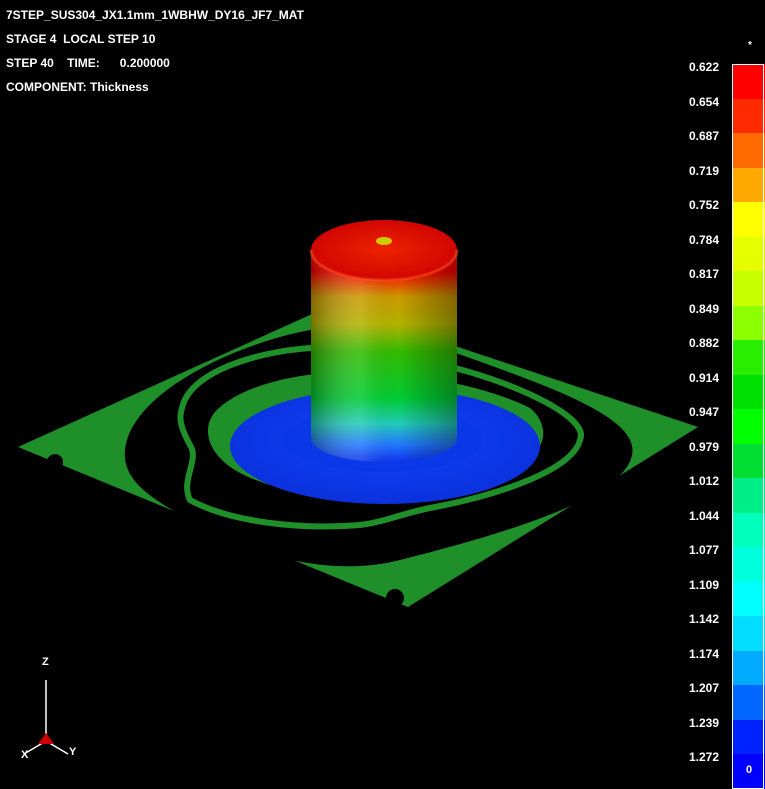 This screenshot has height=789, width=765. What do you see at coordinates (703, 757) in the screenshot?
I see `legend-label: 1.272` at bounding box center [703, 757].